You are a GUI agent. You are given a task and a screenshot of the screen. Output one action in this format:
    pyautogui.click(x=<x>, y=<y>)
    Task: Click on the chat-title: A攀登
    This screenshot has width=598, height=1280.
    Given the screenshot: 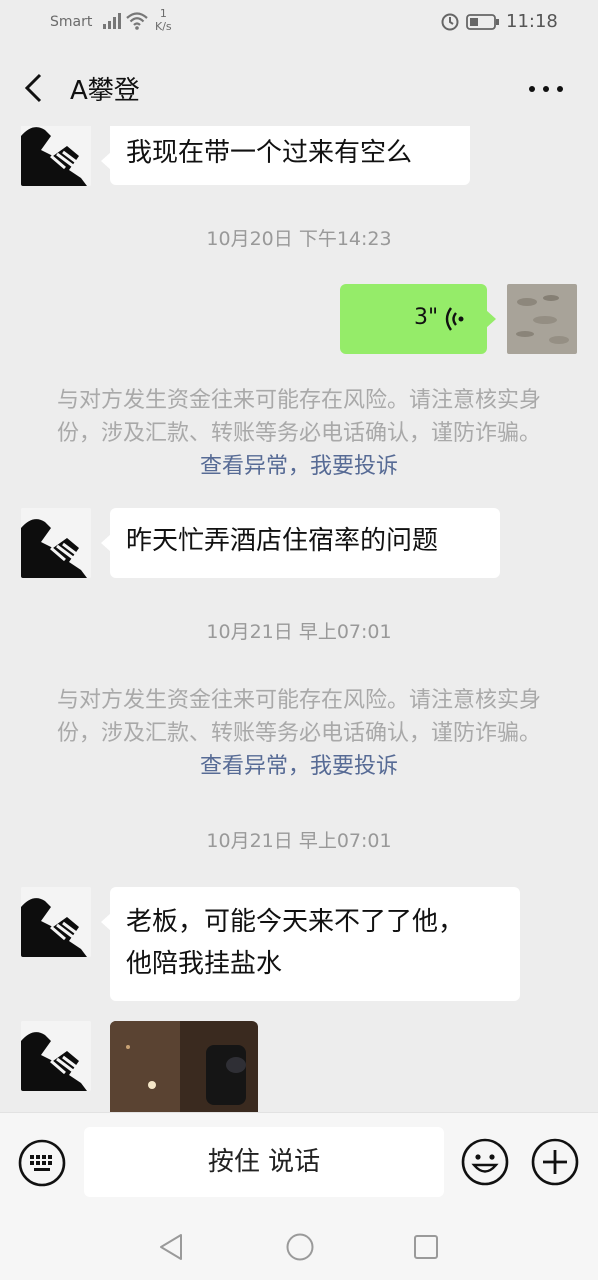 What is the action you would take?
    pyautogui.click(x=105, y=91)
    